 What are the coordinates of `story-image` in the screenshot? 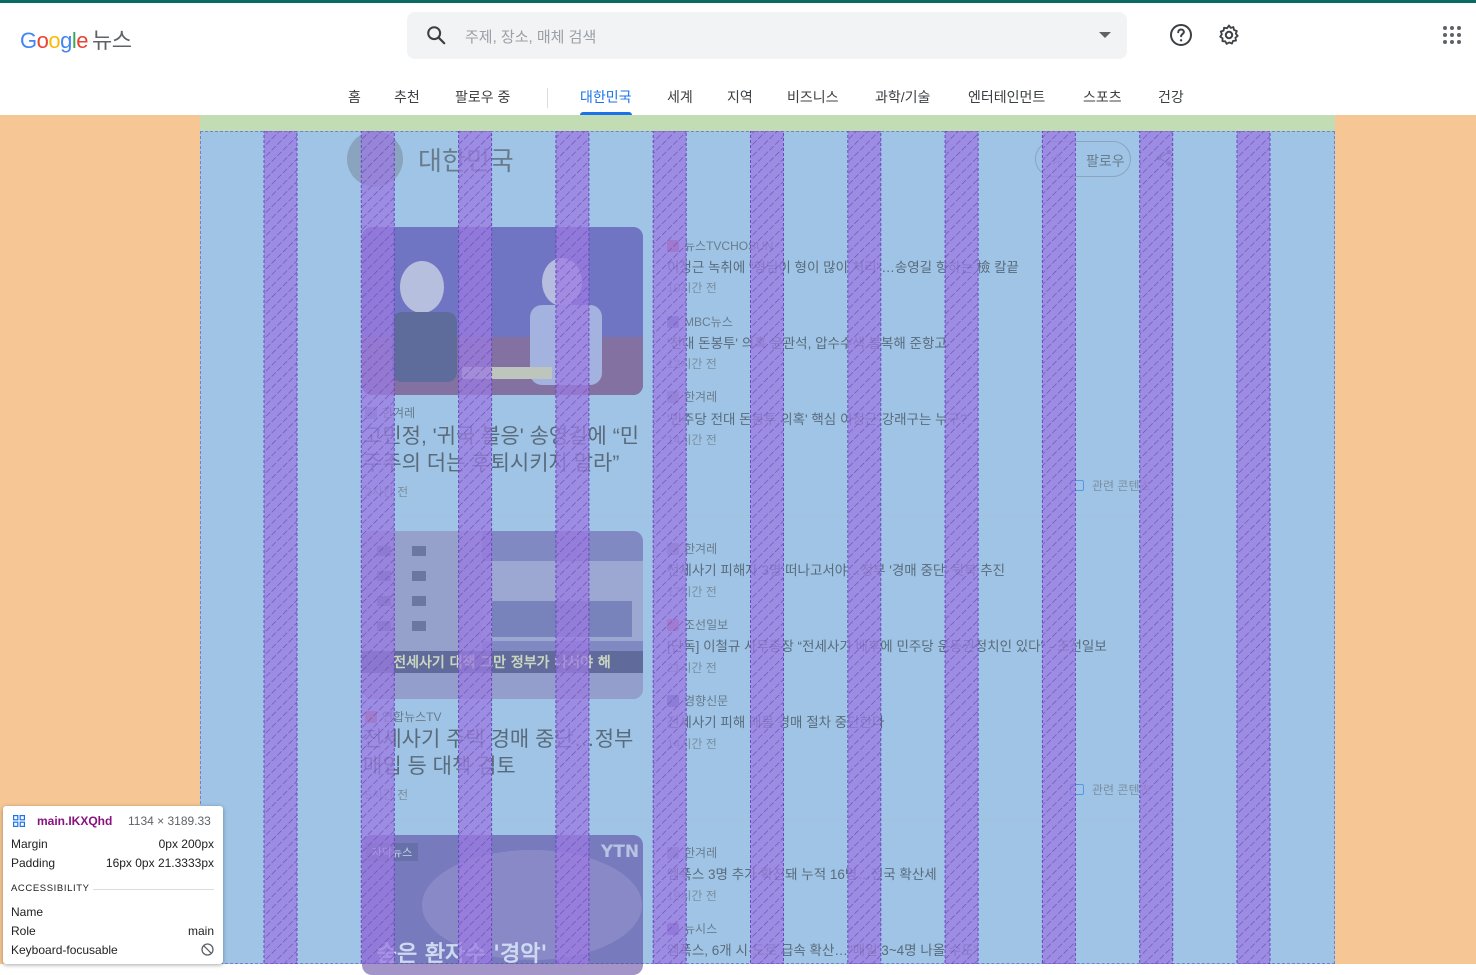 It's located at (502, 311).